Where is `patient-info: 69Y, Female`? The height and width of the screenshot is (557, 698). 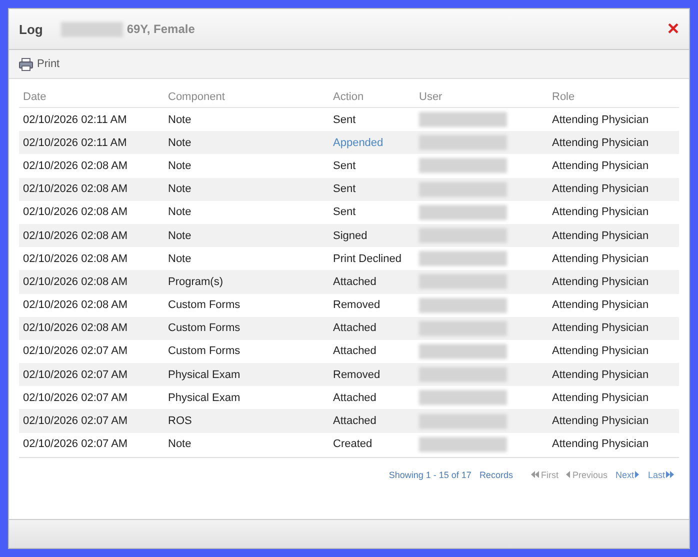 patient-info: 69Y, Female is located at coordinates (160, 29).